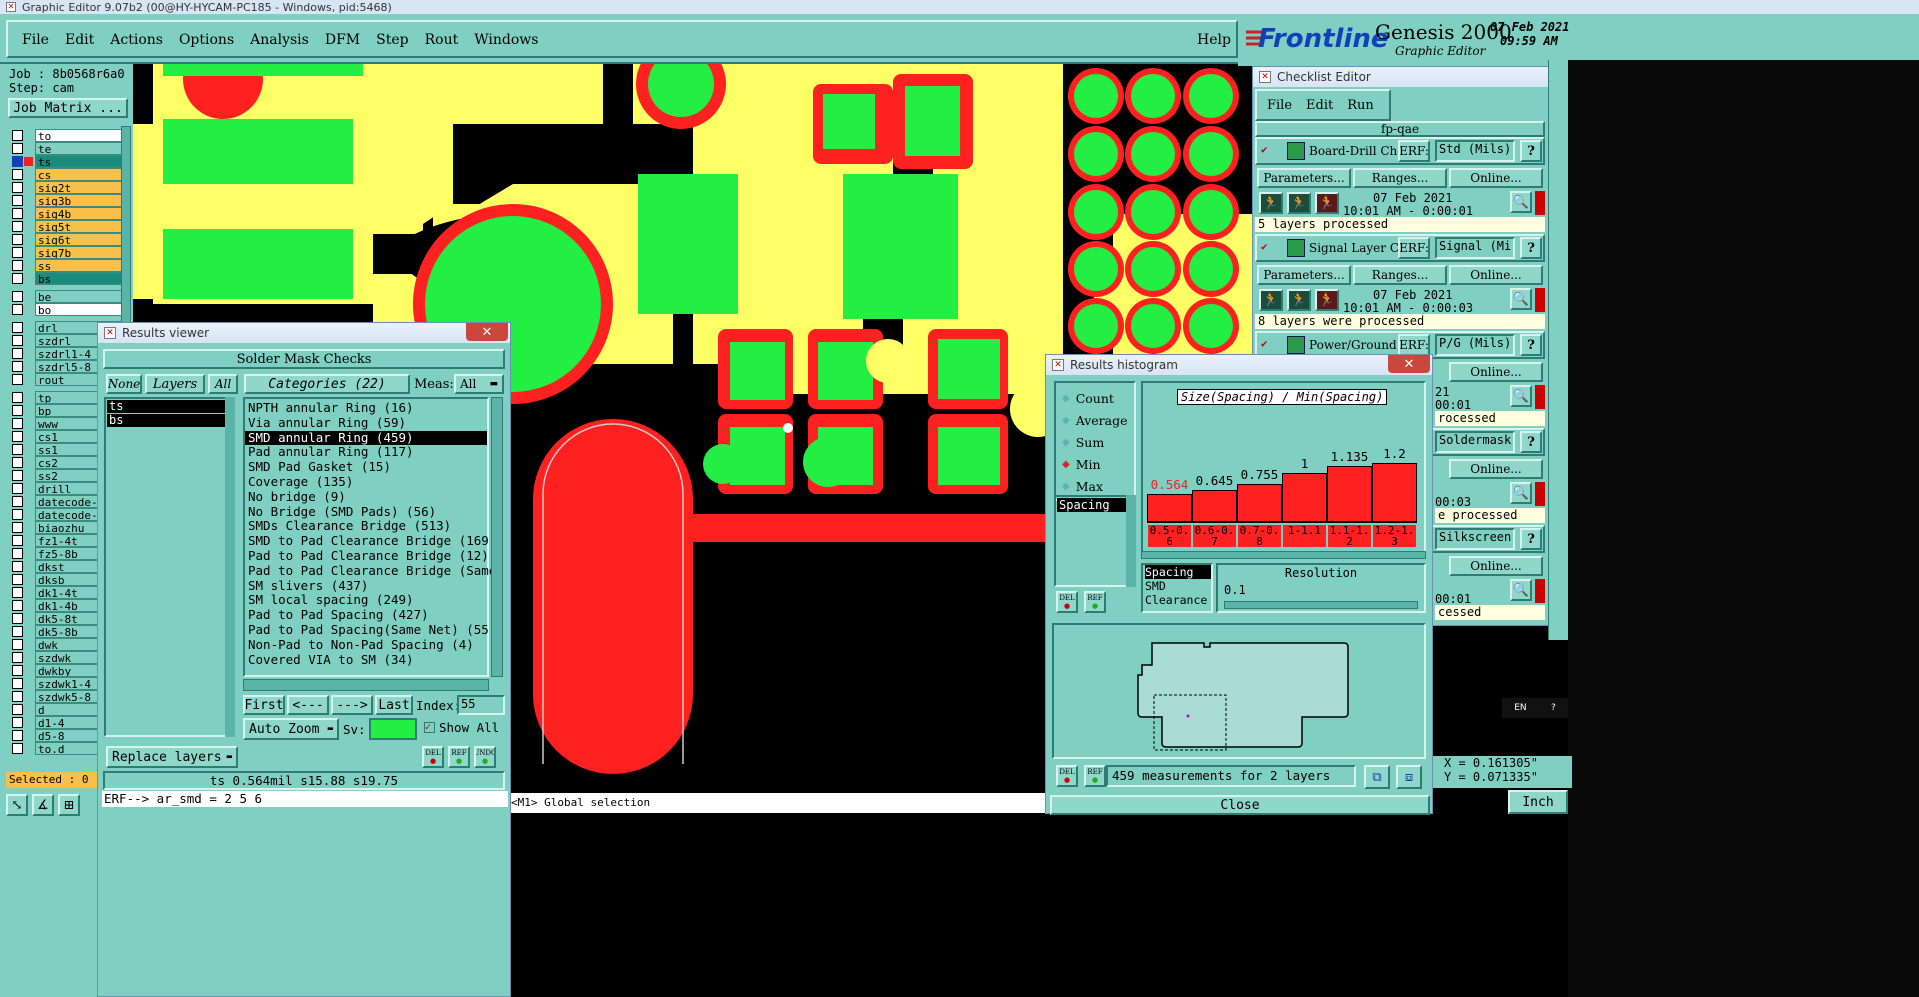  What do you see at coordinates (1377, 777) in the screenshot?
I see `zoom-fit-icon: ⧉` at bounding box center [1377, 777].